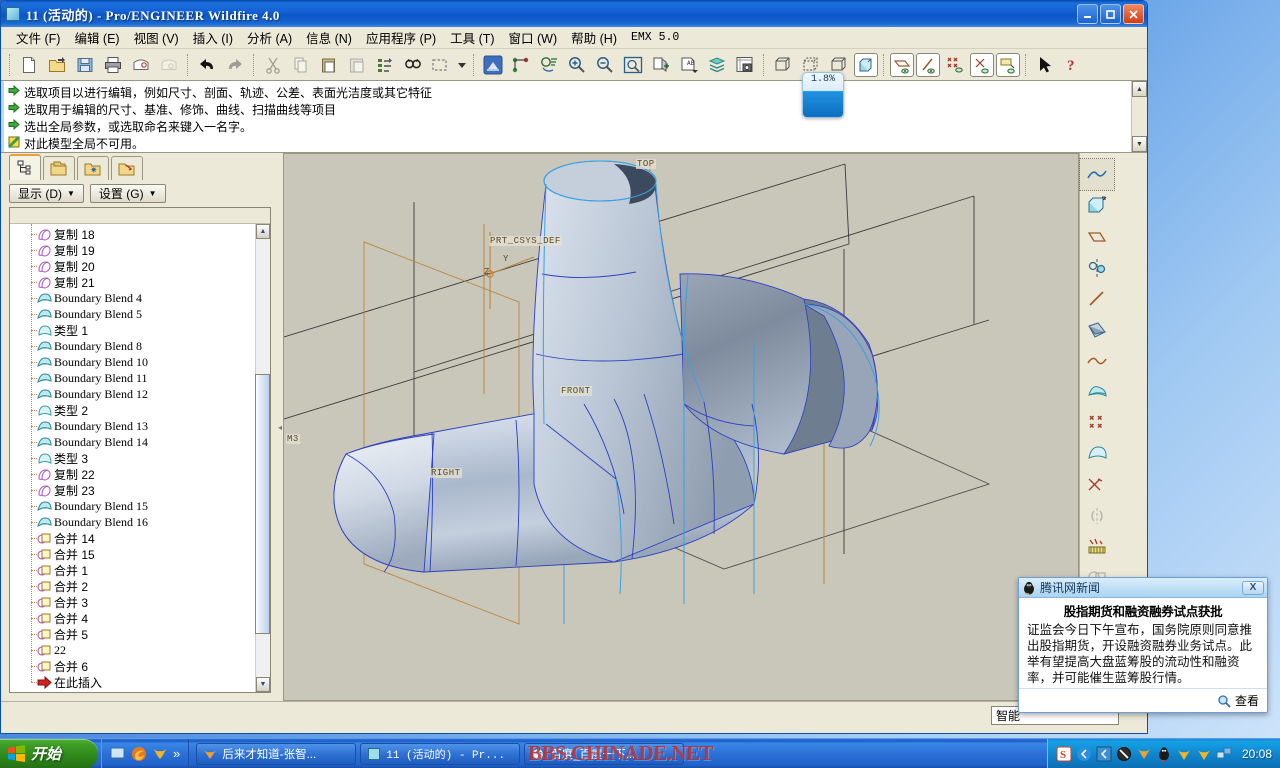  Describe the element at coordinates (401, 37) in the screenshot. I see `menu-applications: 应用程序 (P)` at that location.